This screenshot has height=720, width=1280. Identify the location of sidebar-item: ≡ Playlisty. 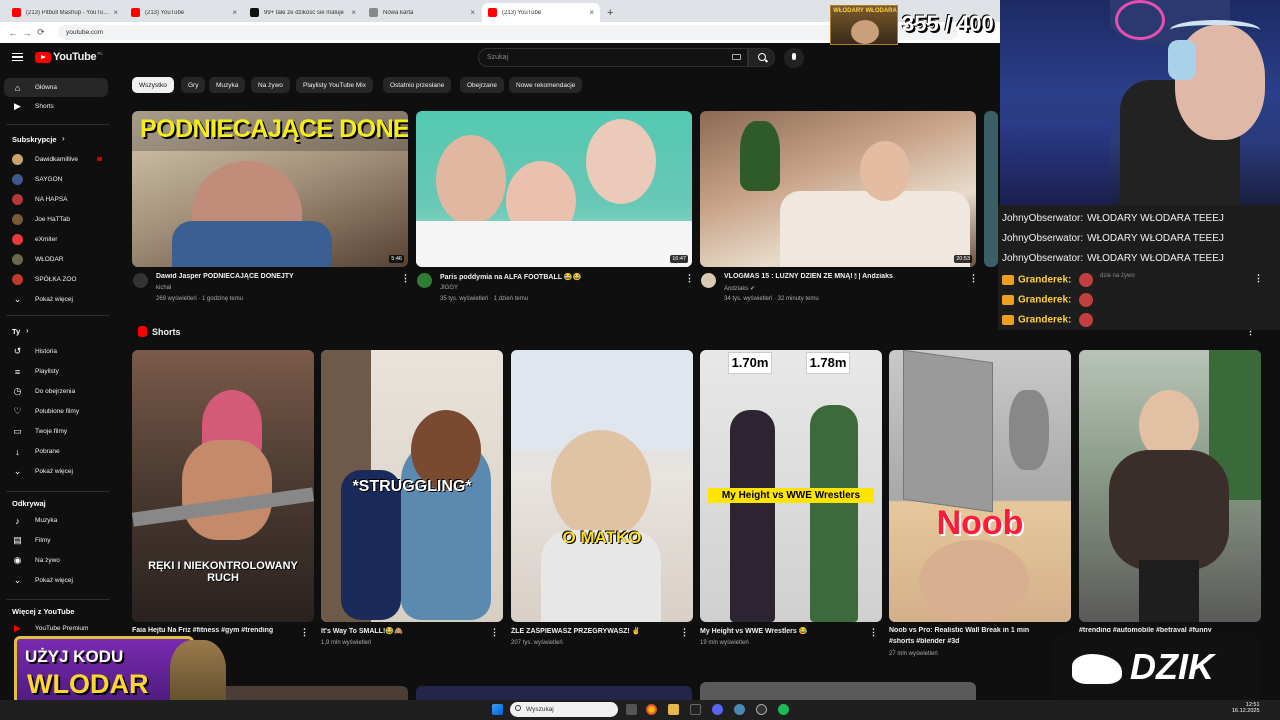
(56, 371).